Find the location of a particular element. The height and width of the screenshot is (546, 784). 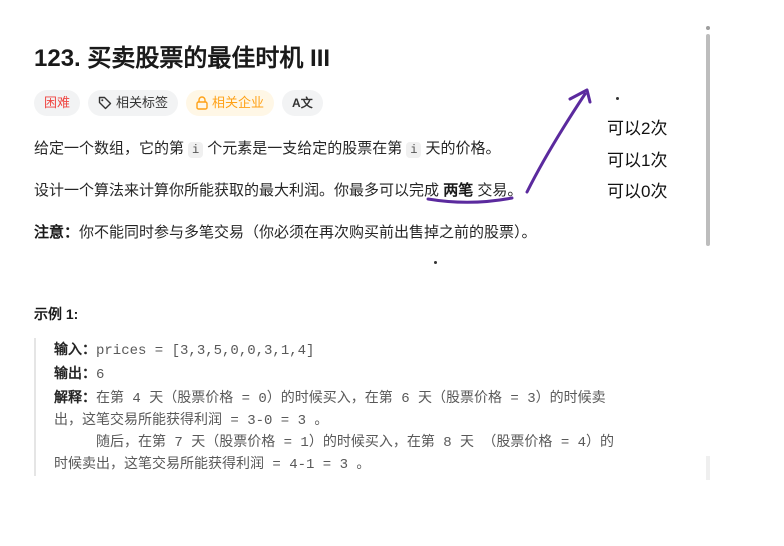

example-explain-line-4: 时候卖出，这笔交易所能获得利润 = 4-1 = 3 。 is located at coordinates (212, 465).